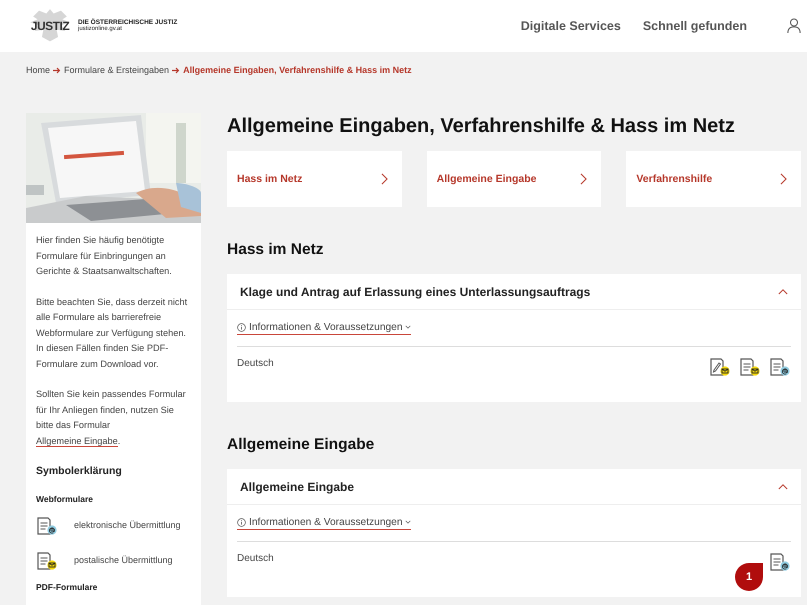 This screenshot has width=807, height=605. I want to click on section-heading: Allgemeine Eingabe, so click(301, 445).